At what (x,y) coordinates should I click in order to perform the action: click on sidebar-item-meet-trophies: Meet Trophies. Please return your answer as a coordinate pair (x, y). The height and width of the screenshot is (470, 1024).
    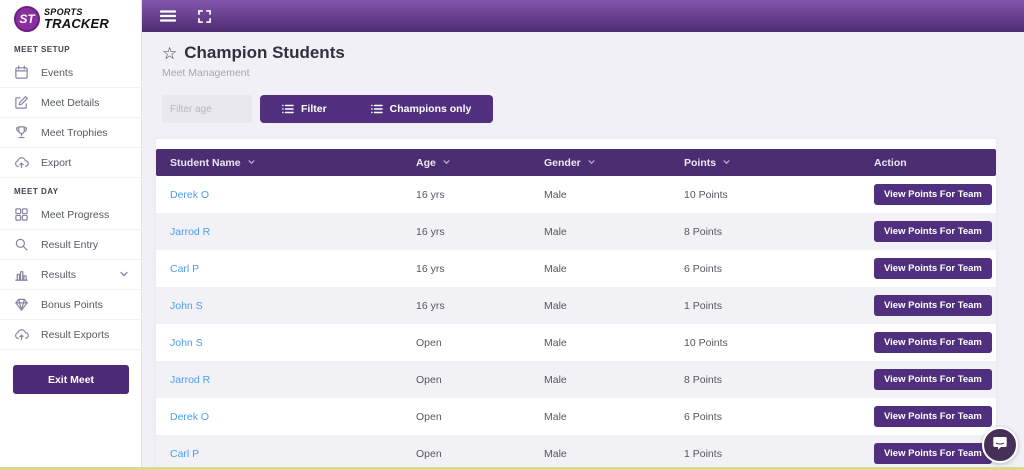
    Looking at the image, I should click on (70, 133).